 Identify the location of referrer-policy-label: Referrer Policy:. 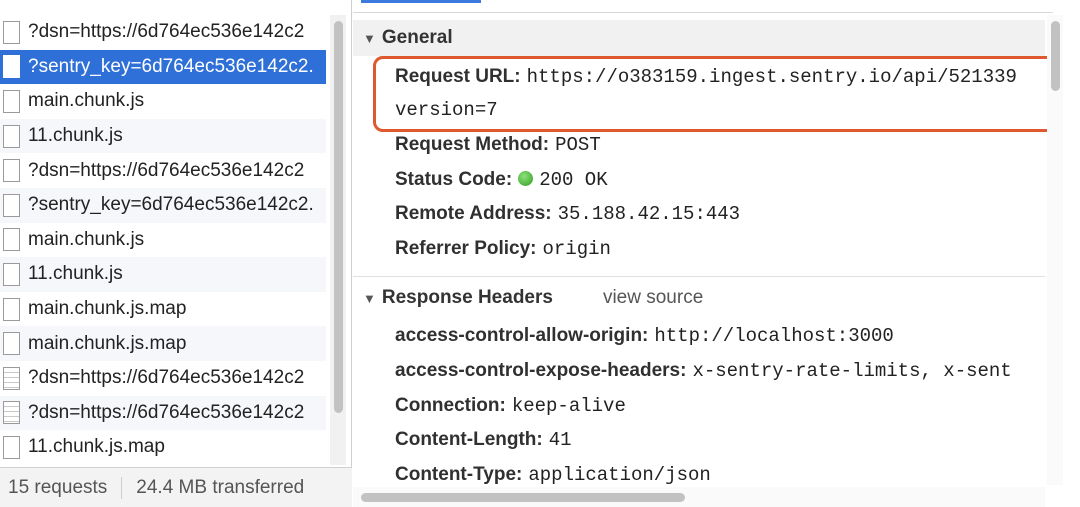
(466, 248).